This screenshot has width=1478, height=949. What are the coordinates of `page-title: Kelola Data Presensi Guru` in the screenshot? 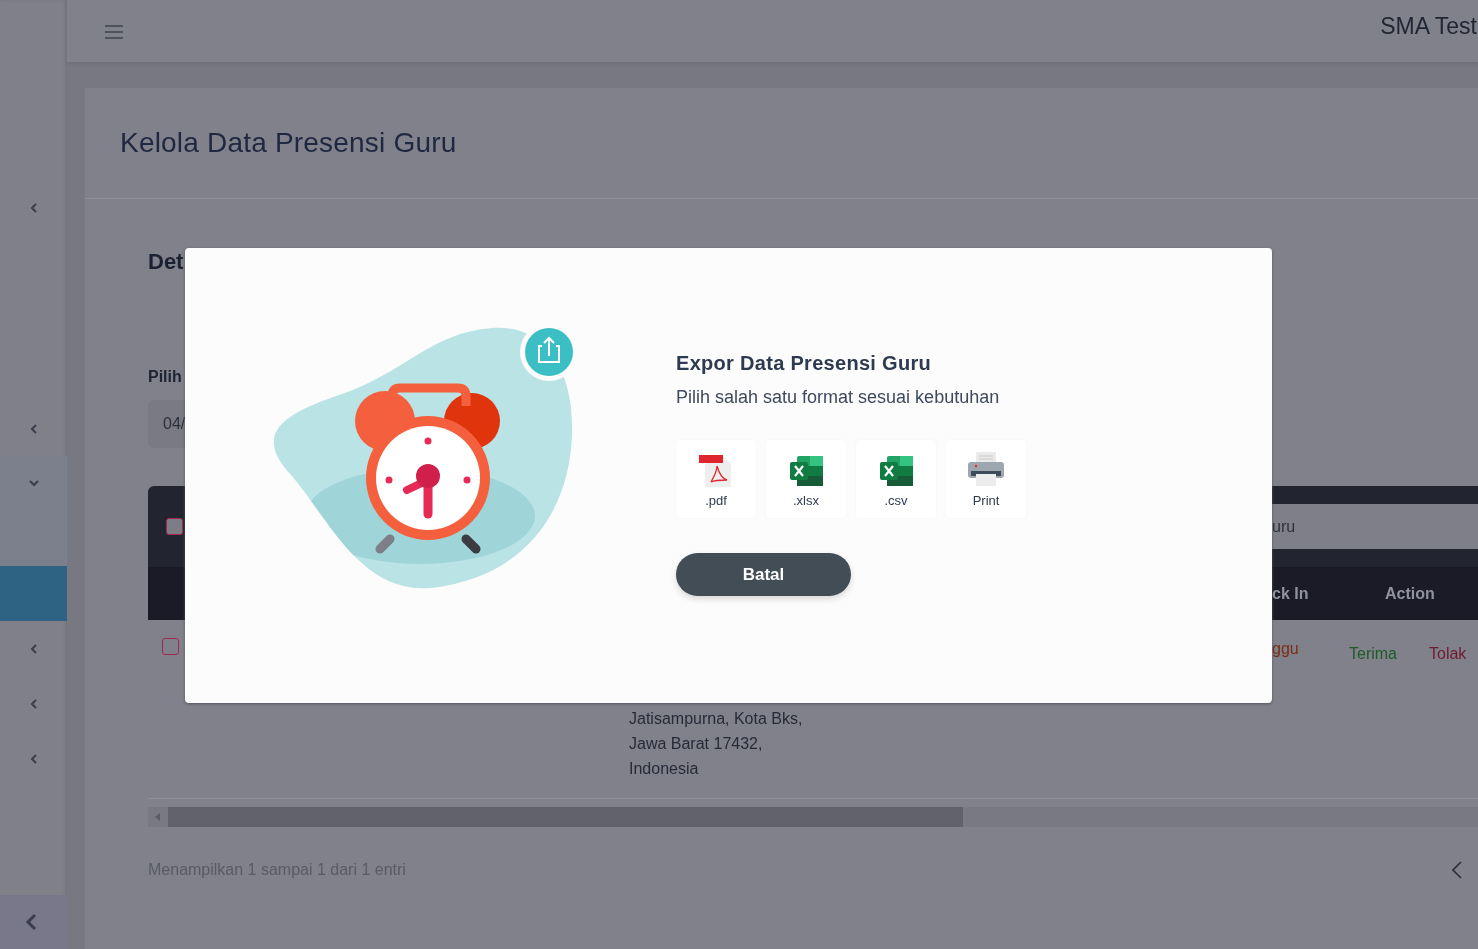 It's located at (288, 143).